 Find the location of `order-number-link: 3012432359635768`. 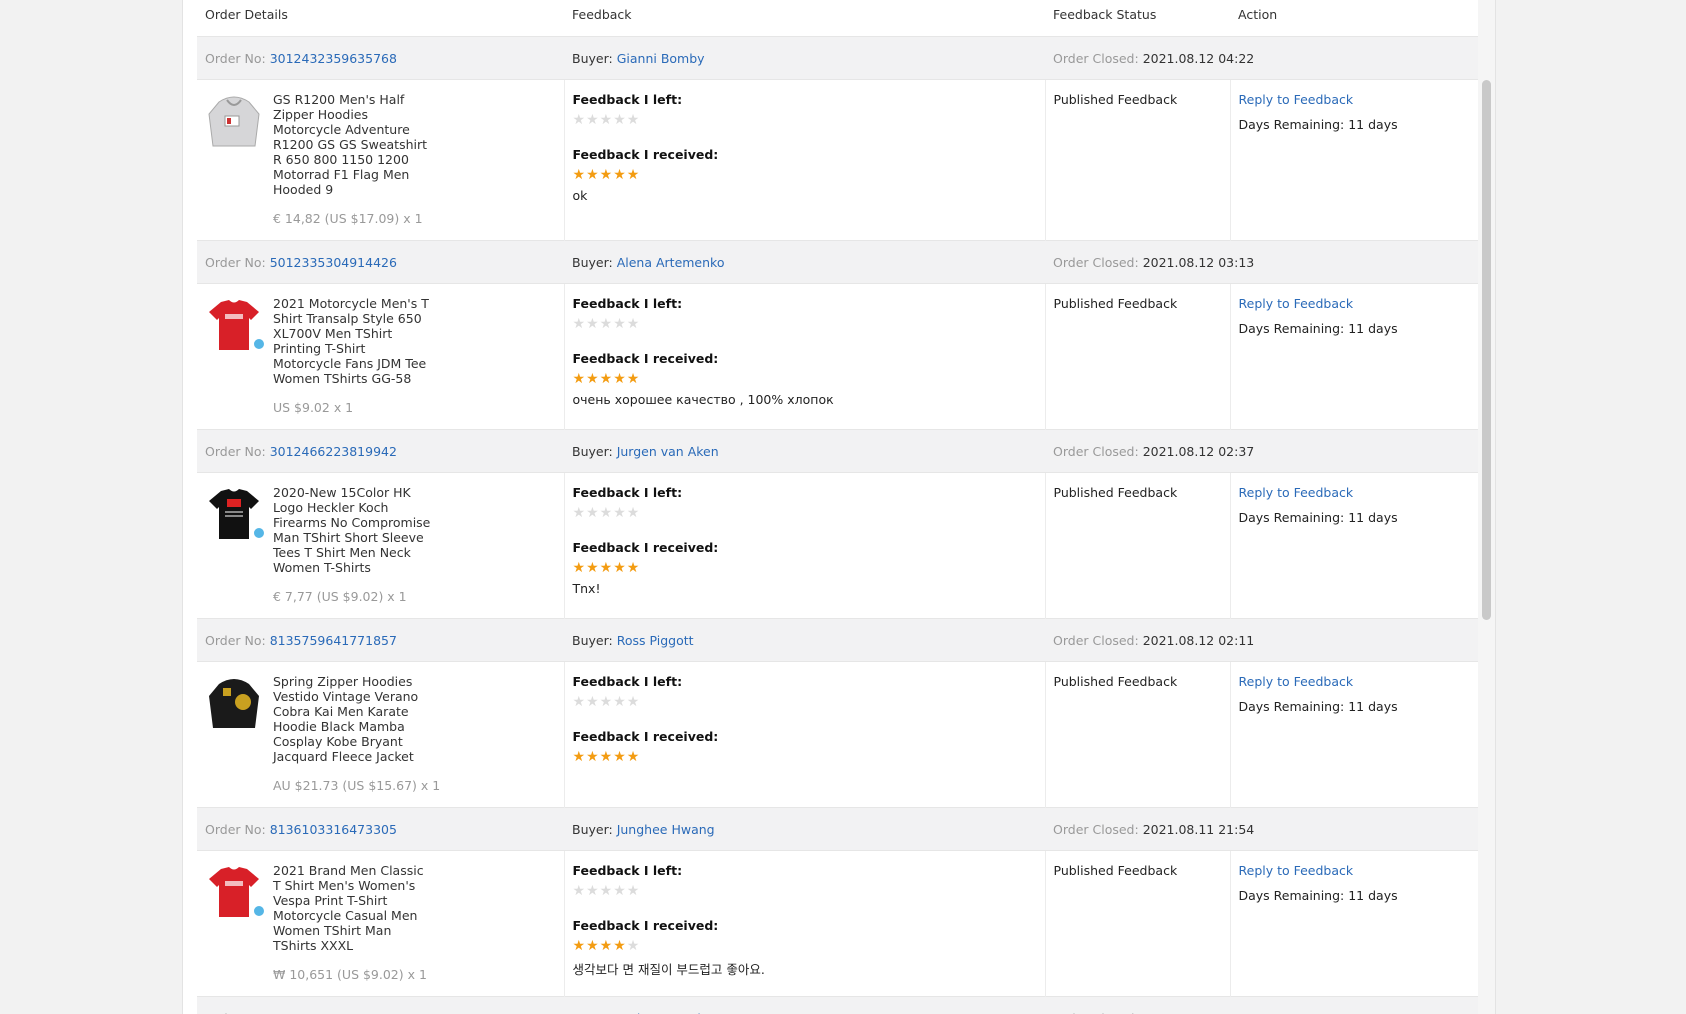

order-number-link: 3012432359635768 is located at coordinates (333, 58).